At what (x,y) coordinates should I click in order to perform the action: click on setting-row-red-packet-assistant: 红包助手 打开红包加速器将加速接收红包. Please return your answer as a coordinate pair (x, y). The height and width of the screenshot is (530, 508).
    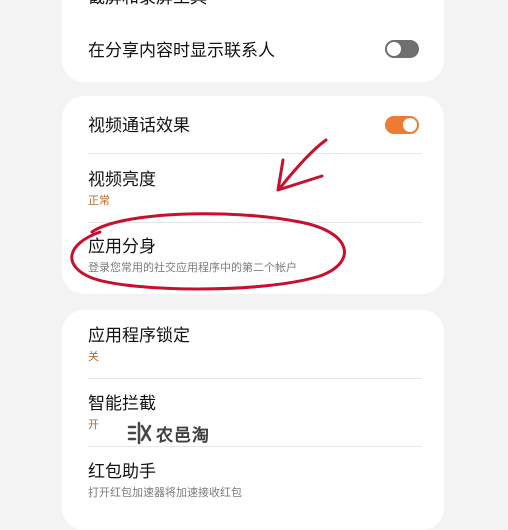
    Looking at the image, I should click on (255, 481).